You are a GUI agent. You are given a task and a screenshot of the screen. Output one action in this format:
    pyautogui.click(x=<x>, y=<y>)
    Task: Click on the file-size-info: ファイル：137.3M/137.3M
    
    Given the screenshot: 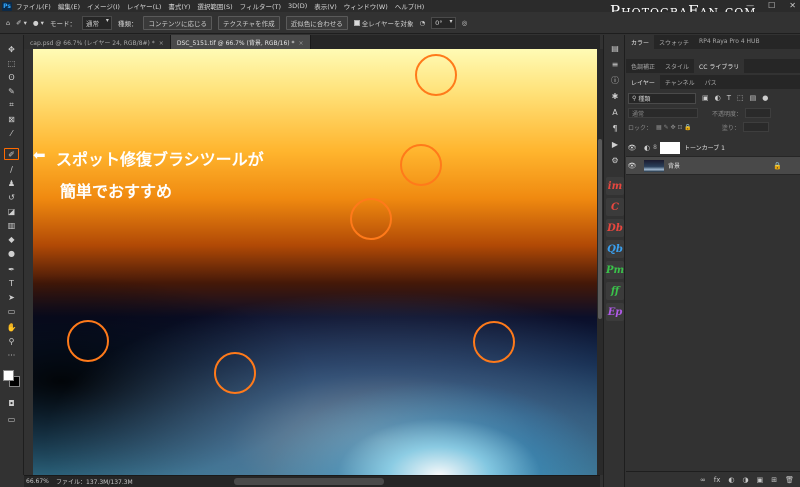 What is the action you would take?
    pyautogui.click(x=156, y=481)
    